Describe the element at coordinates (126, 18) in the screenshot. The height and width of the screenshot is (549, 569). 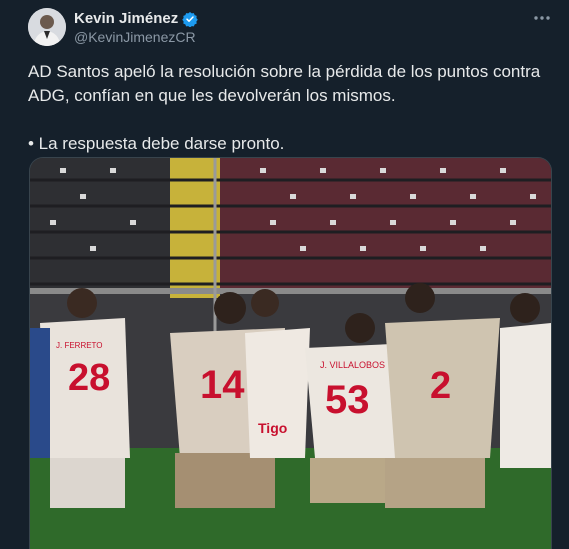
I see `author-display-name: Kevin Jiménez` at that location.